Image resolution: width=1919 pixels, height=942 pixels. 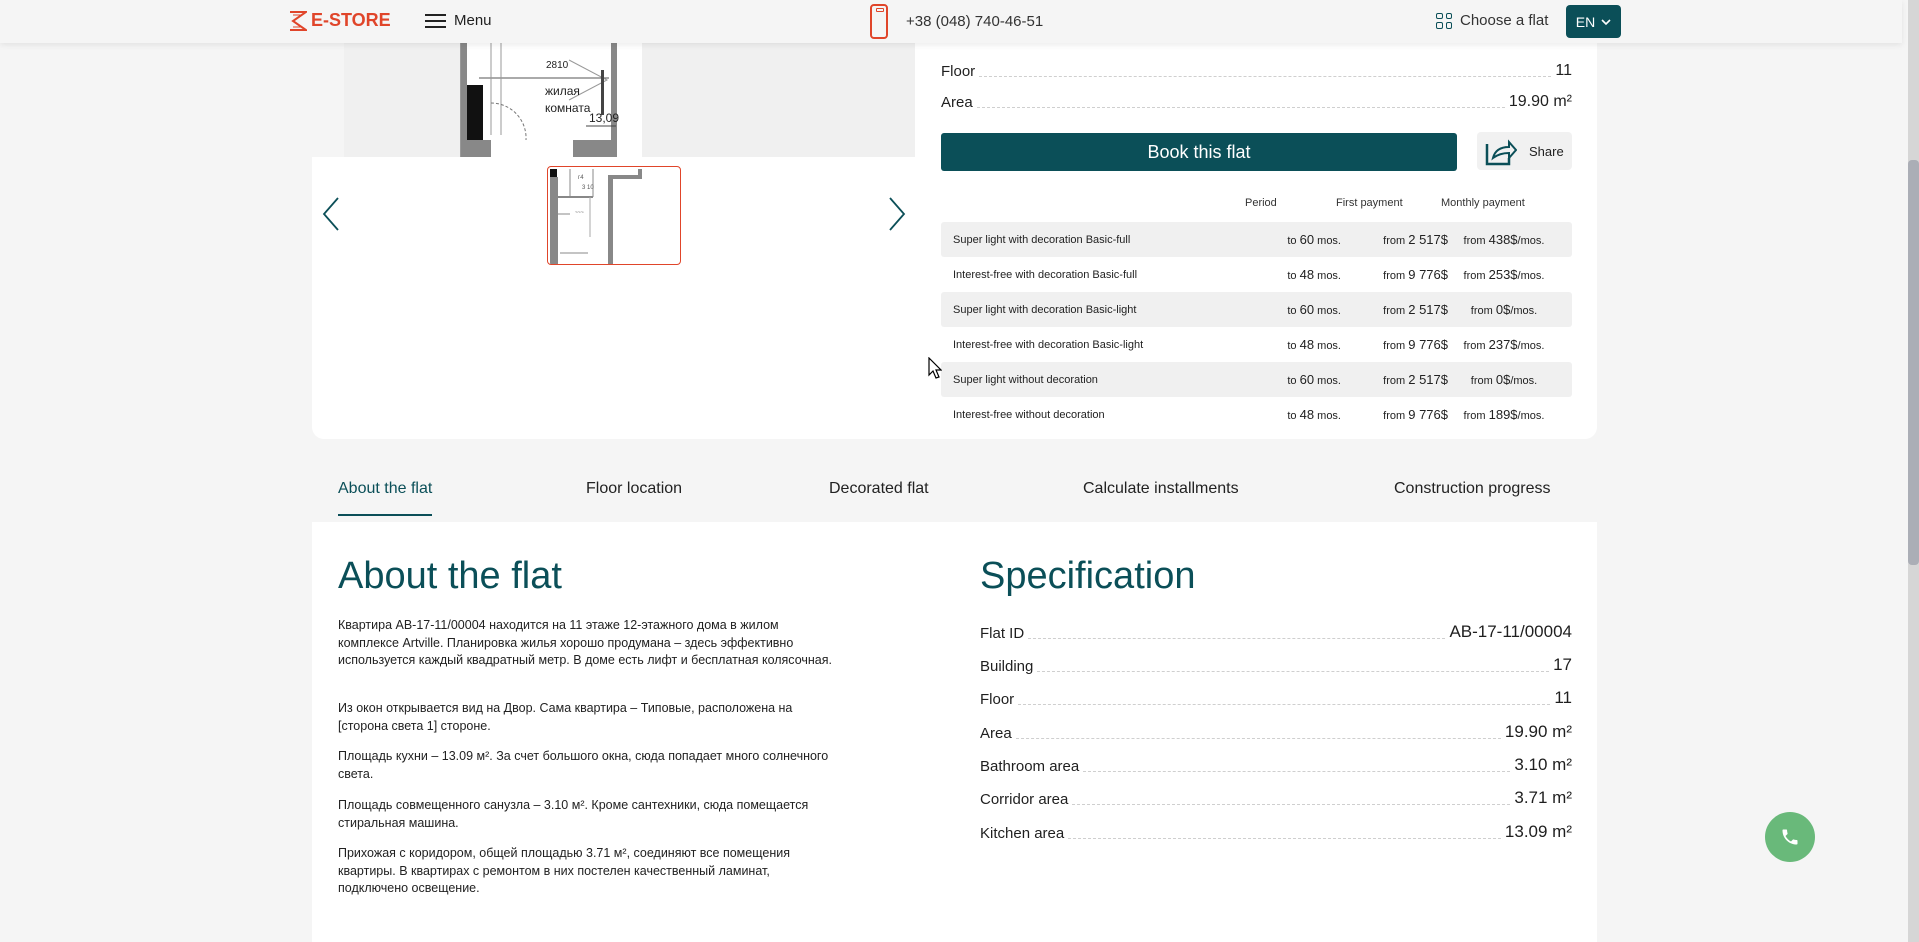 What do you see at coordinates (1042, 239) in the screenshot?
I see `plan-name: Super light with decoration Basic-full` at bounding box center [1042, 239].